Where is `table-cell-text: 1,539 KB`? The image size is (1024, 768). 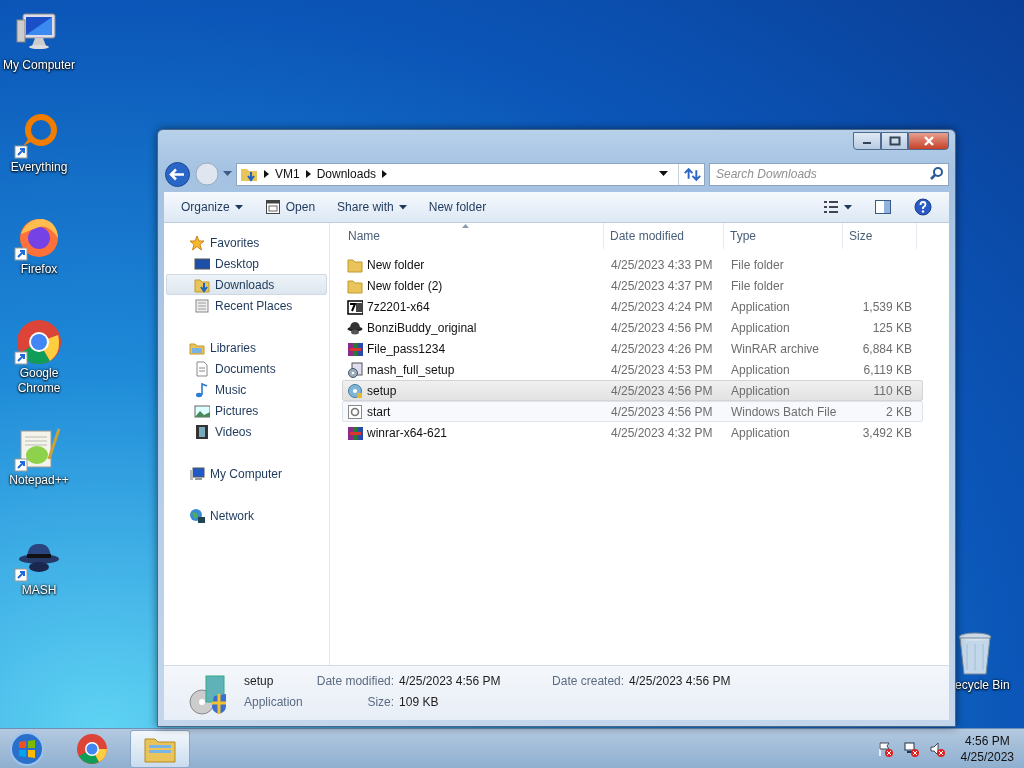 table-cell-text: 1,539 KB is located at coordinates (887, 307).